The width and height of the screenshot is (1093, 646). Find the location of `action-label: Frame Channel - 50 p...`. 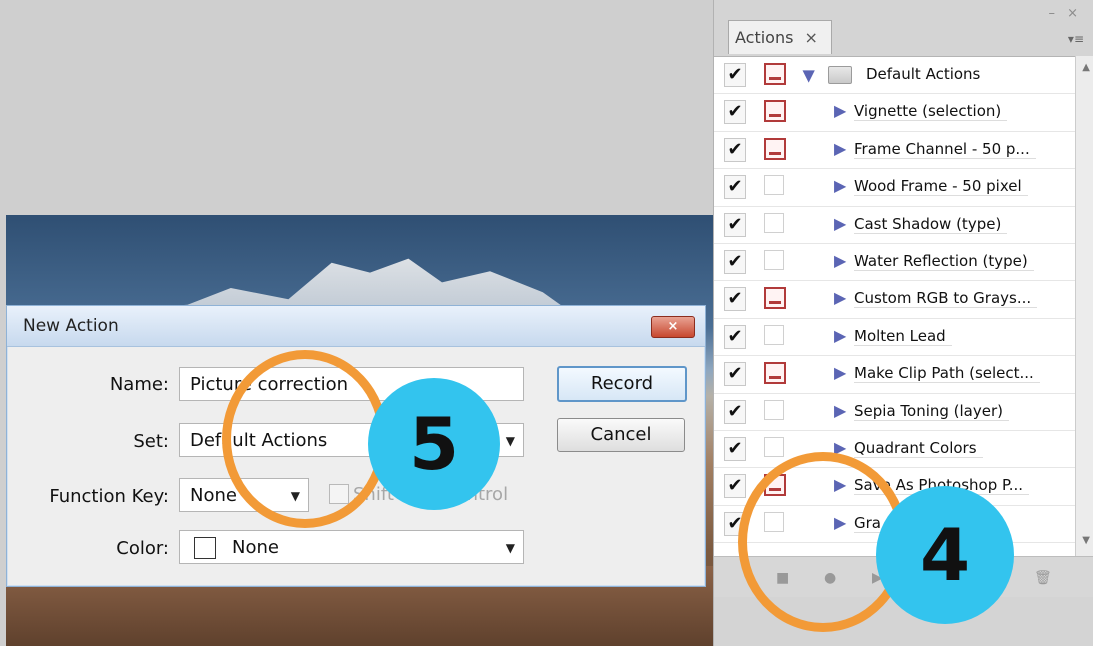

action-label: Frame Channel - 50 p... is located at coordinates (945, 149).